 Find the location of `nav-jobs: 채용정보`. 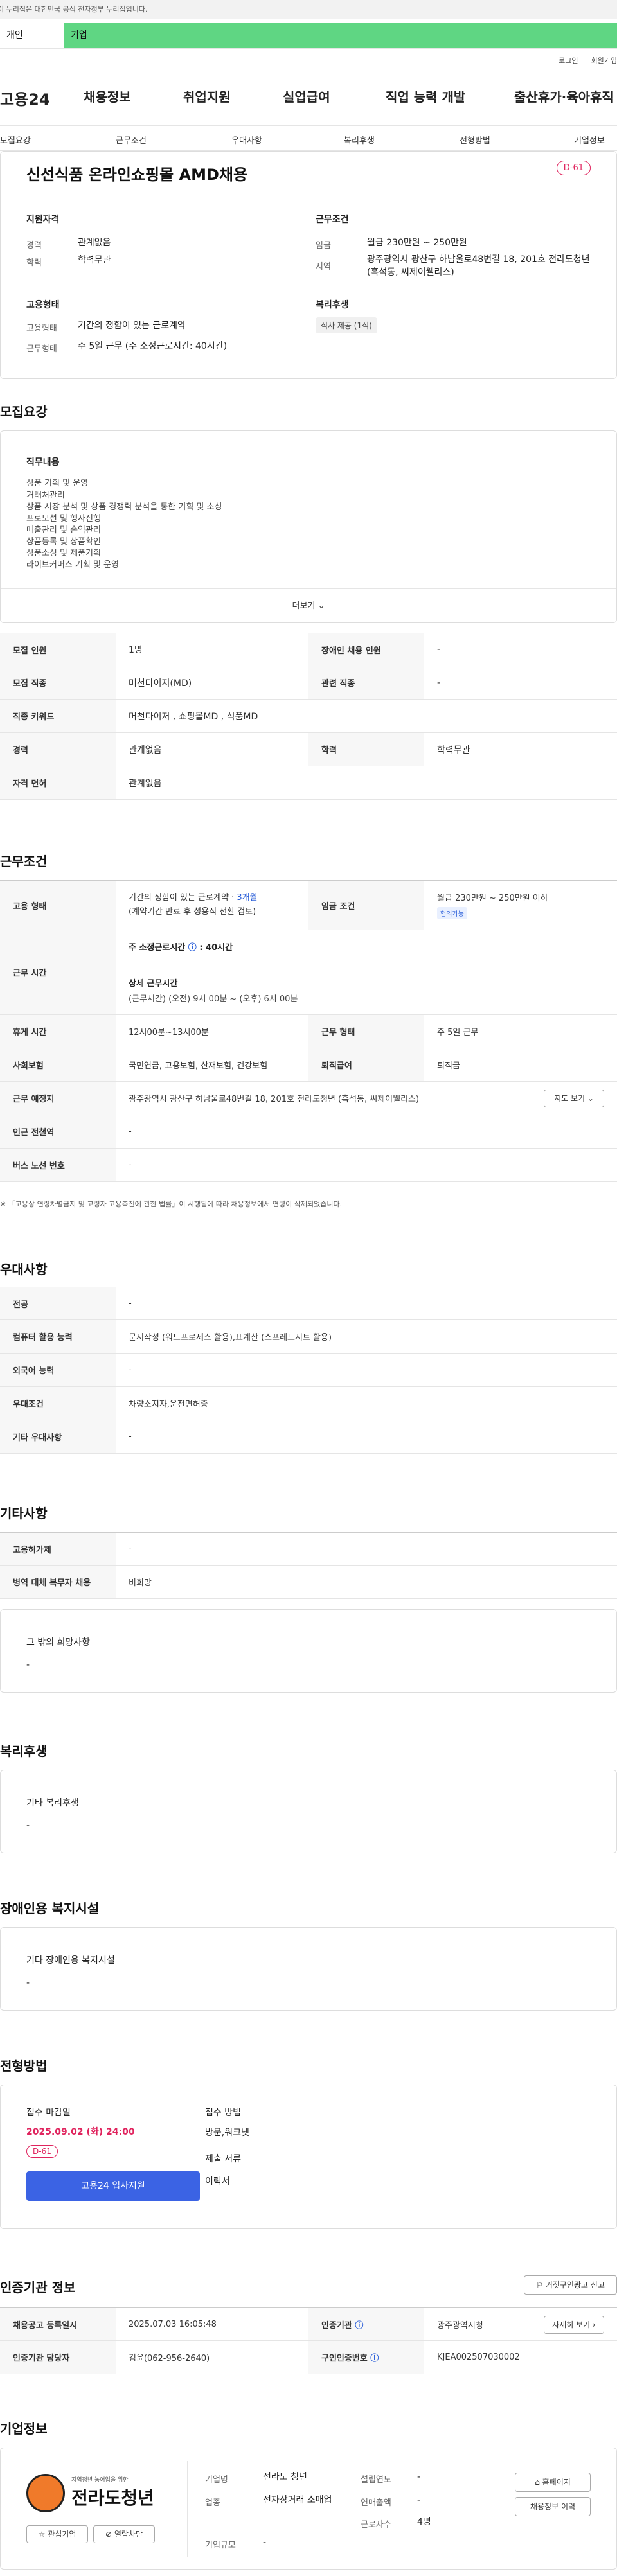

nav-jobs: 채용정보 is located at coordinates (107, 96).